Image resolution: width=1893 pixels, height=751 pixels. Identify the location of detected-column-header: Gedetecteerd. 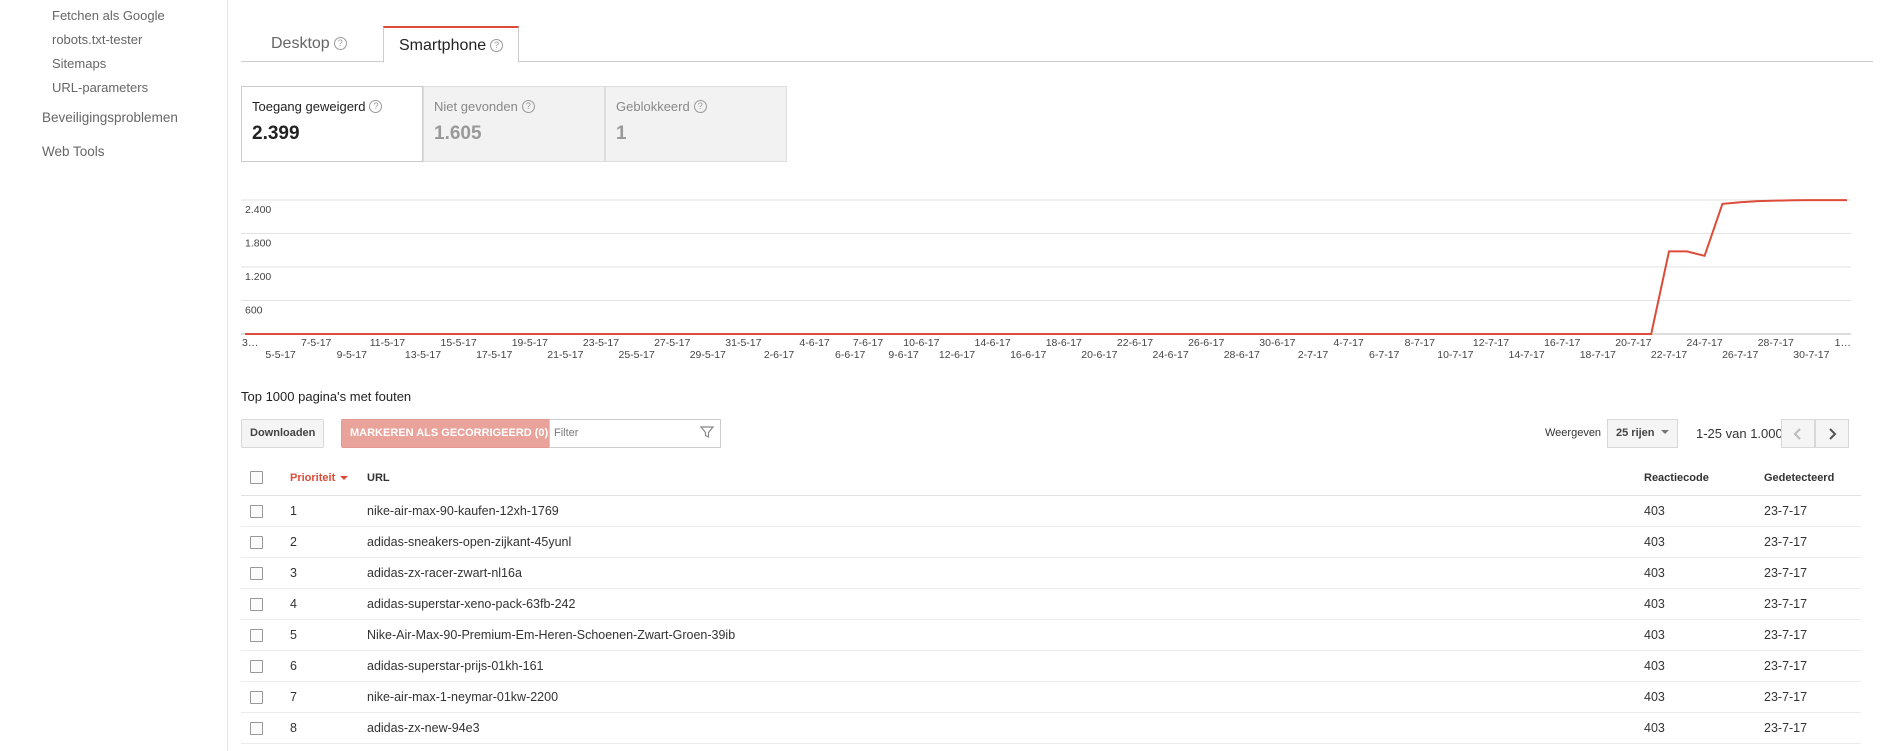
(1799, 478).